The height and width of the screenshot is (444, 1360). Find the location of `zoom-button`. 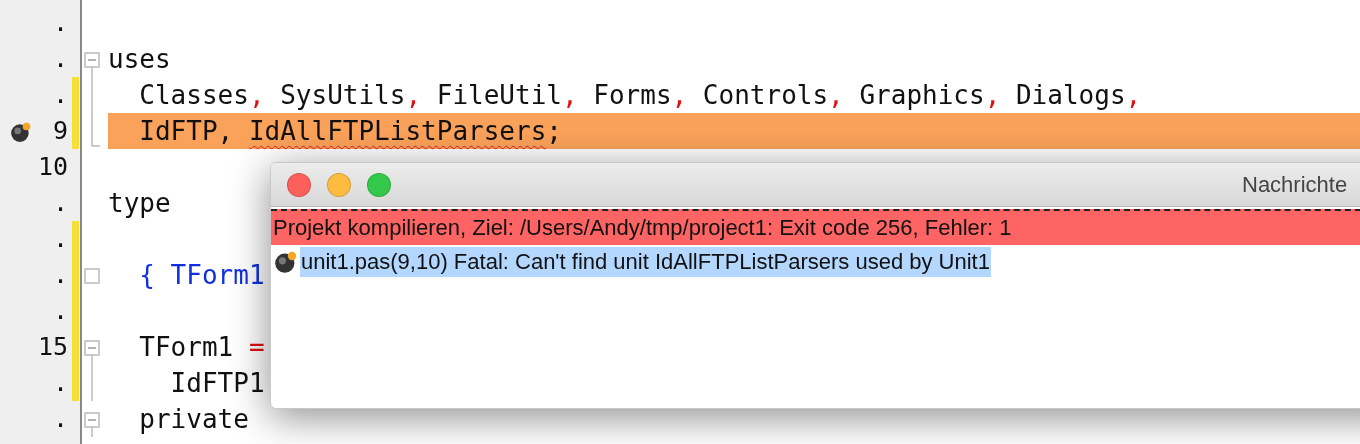

zoom-button is located at coordinates (379, 184).